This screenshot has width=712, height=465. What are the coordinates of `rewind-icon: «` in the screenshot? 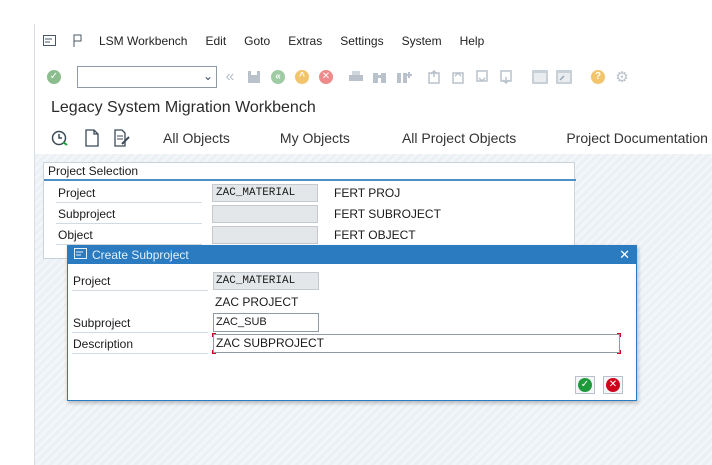 It's located at (230, 77).